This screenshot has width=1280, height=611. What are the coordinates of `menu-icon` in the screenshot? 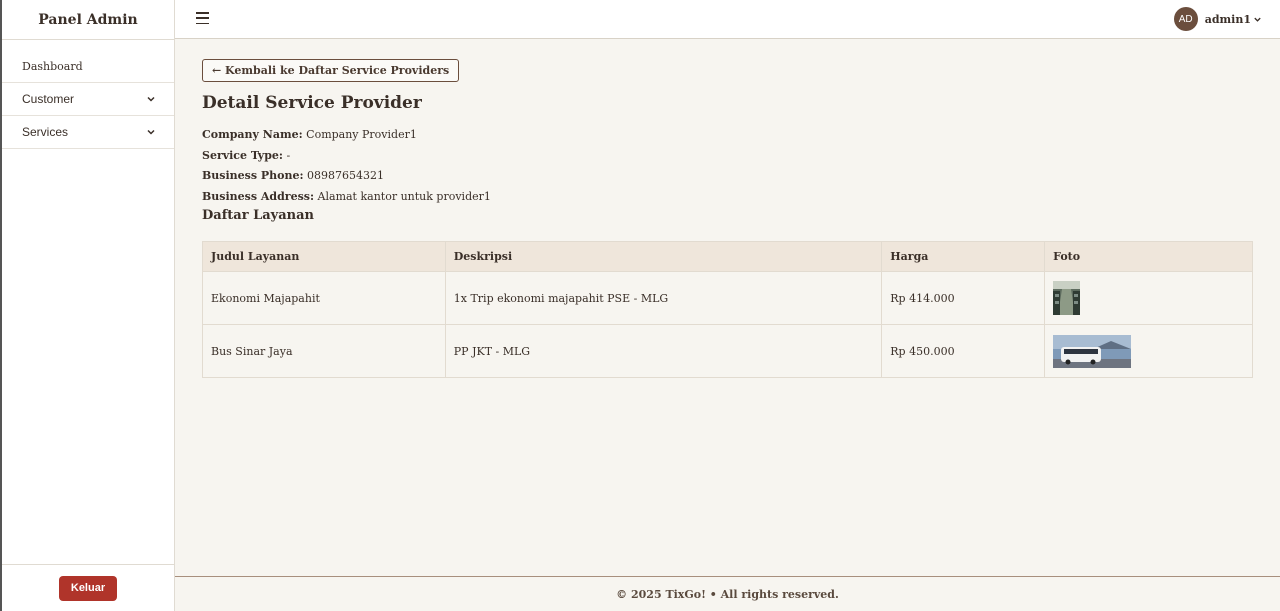 It's located at (202, 18).